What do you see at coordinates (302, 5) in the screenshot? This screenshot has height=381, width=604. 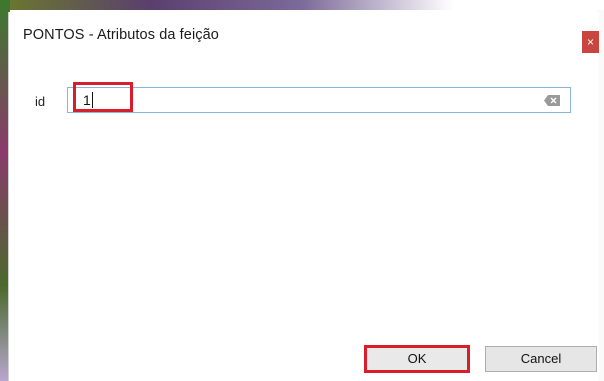 I see `desktop-background-top` at bounding box center [302, 5].